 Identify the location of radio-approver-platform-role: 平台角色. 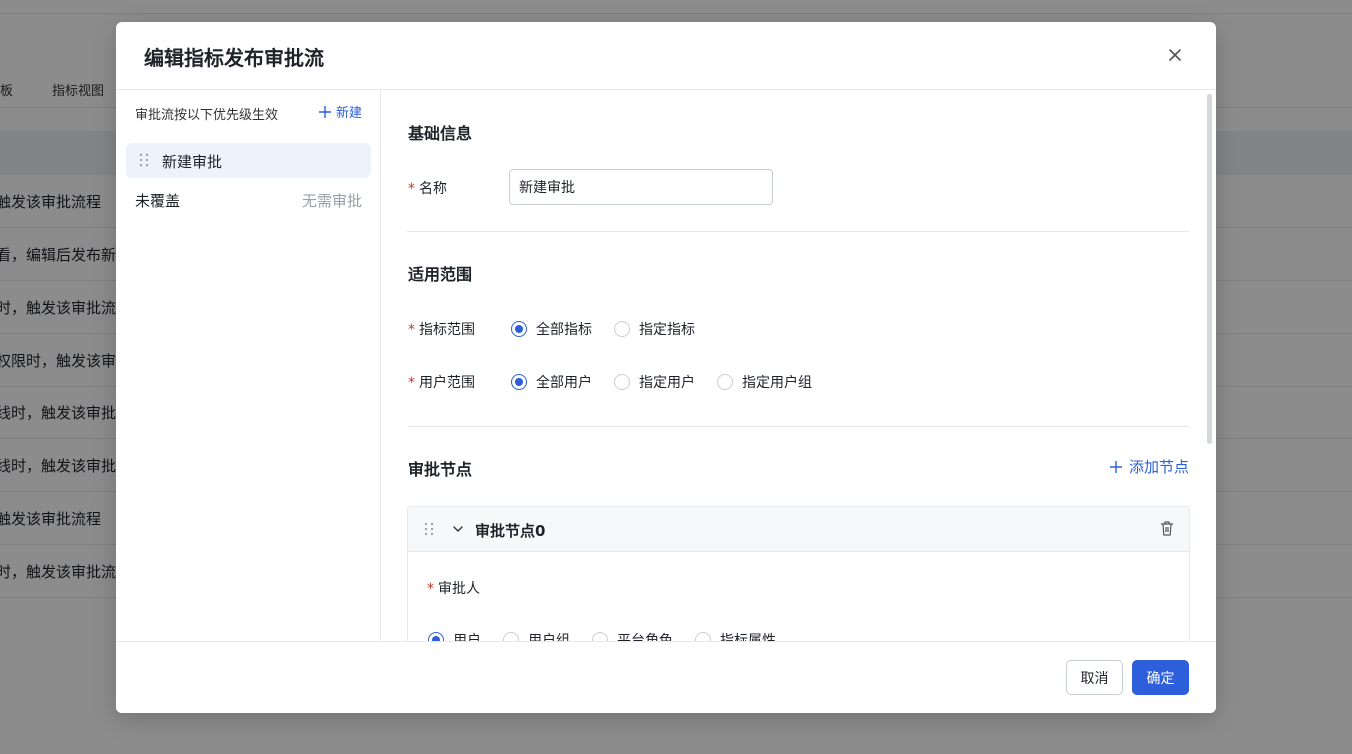
(632, 635).